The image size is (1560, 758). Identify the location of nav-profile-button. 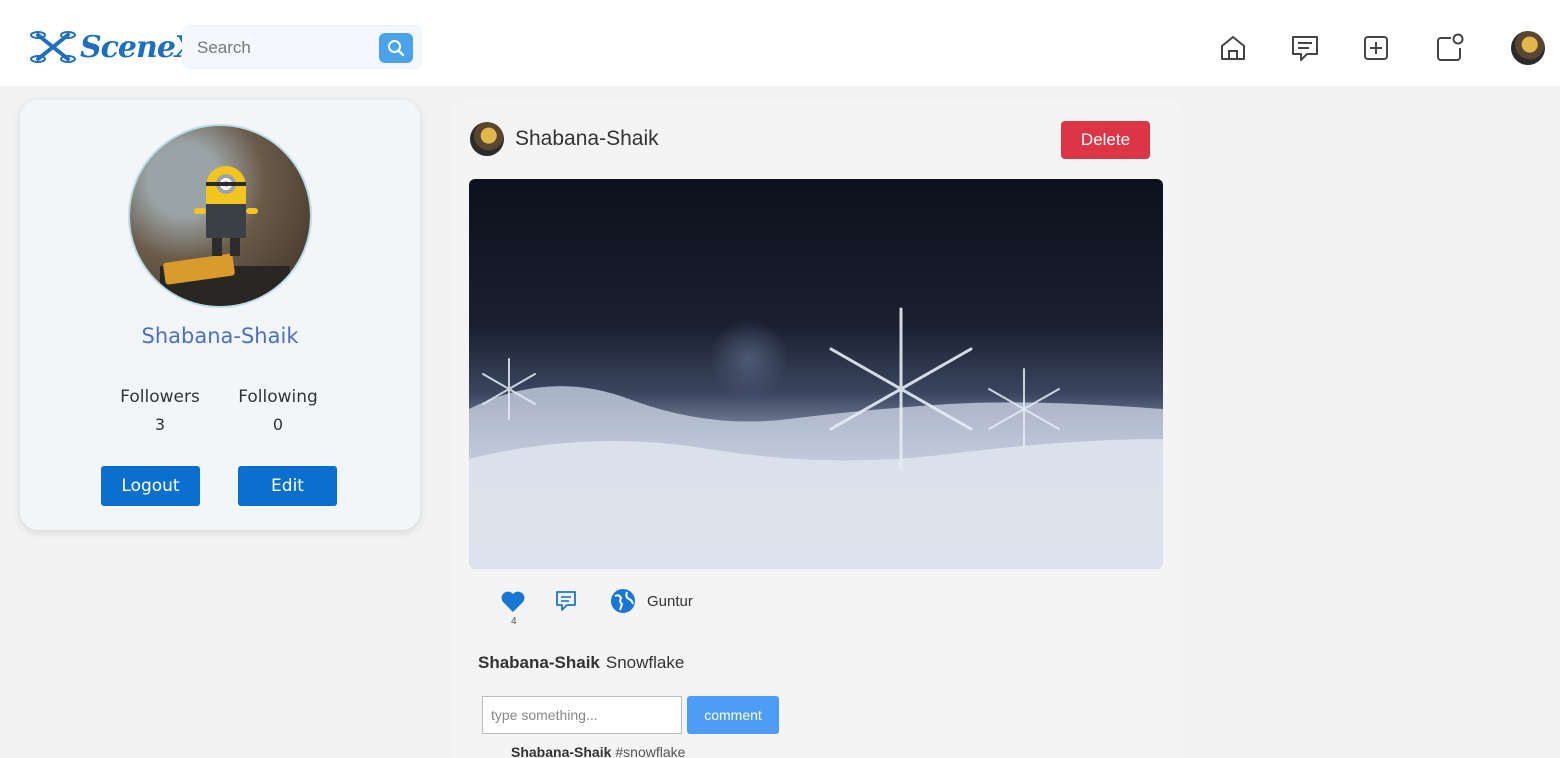
(1528, 48).